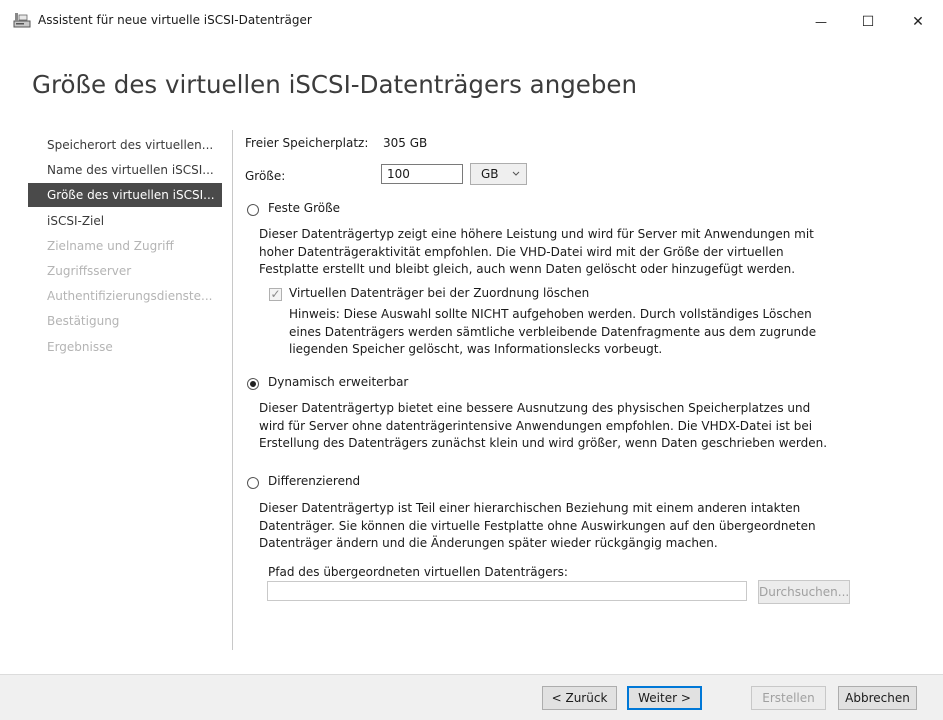 The width and height of the screenshot is (943, 720). Describe the element at coordinates (338, 382) in the screenshot. I see `radio-dynamic-label: Dynamisch erweiterbar` at that location.